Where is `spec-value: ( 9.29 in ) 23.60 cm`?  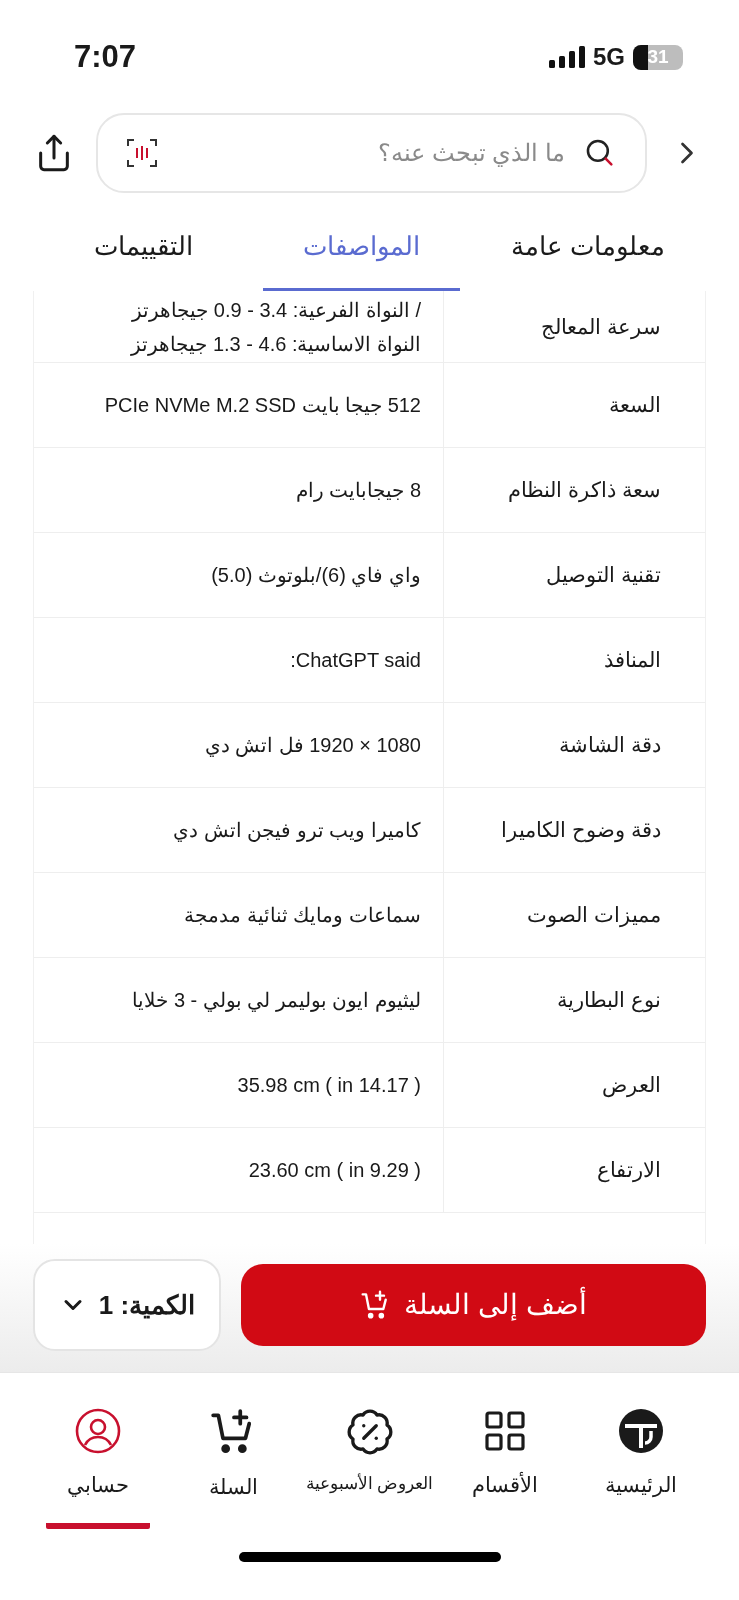 spec-value: ( 9.29 in ) 23.60 cm is located at coordinates (334, 1170).